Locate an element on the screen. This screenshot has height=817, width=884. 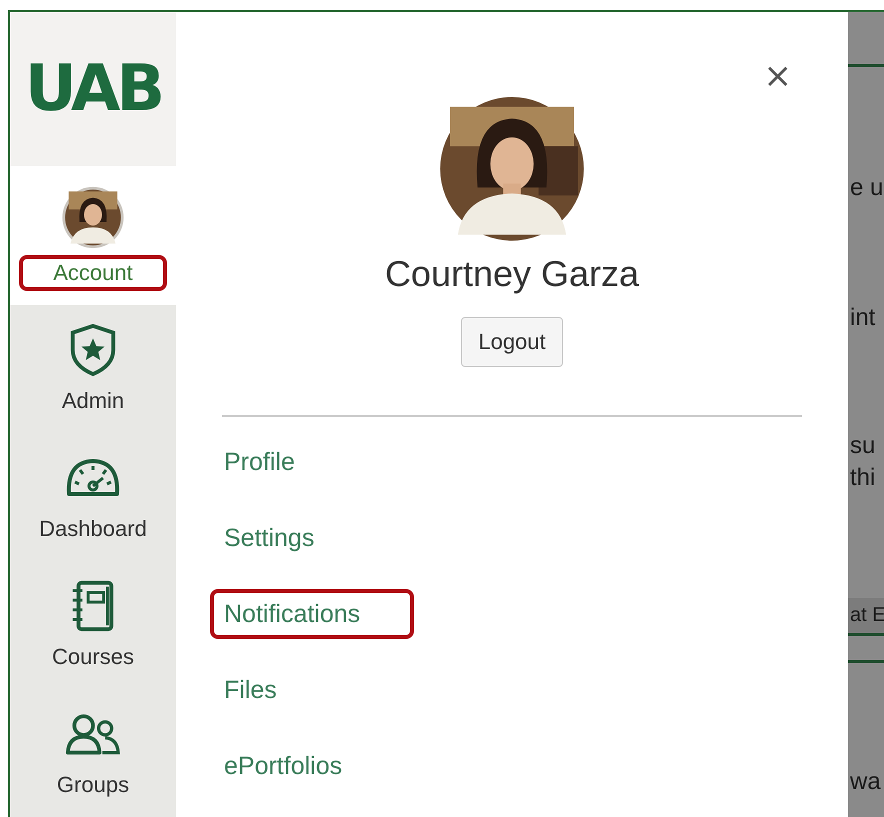
logo: UAB is located at coordinates (93, 89).